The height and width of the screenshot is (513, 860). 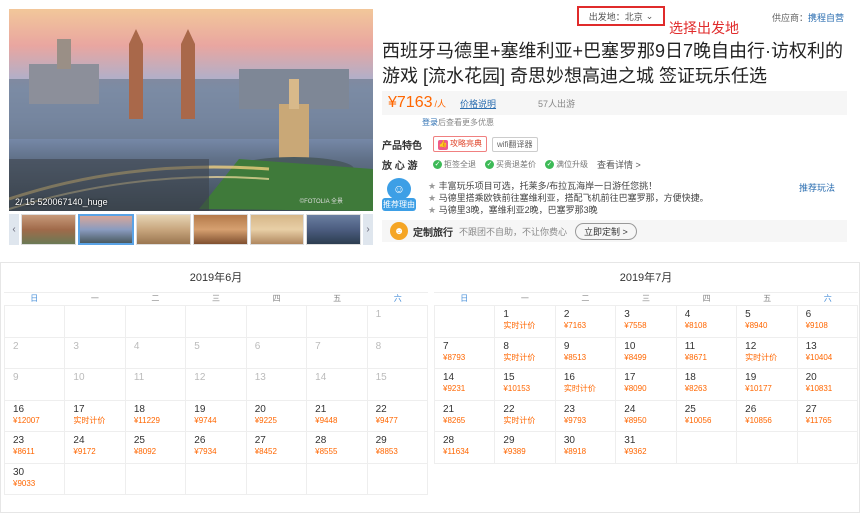 I want to click on calendar-day: 19 ¥10177, so click(x=767, y=385).